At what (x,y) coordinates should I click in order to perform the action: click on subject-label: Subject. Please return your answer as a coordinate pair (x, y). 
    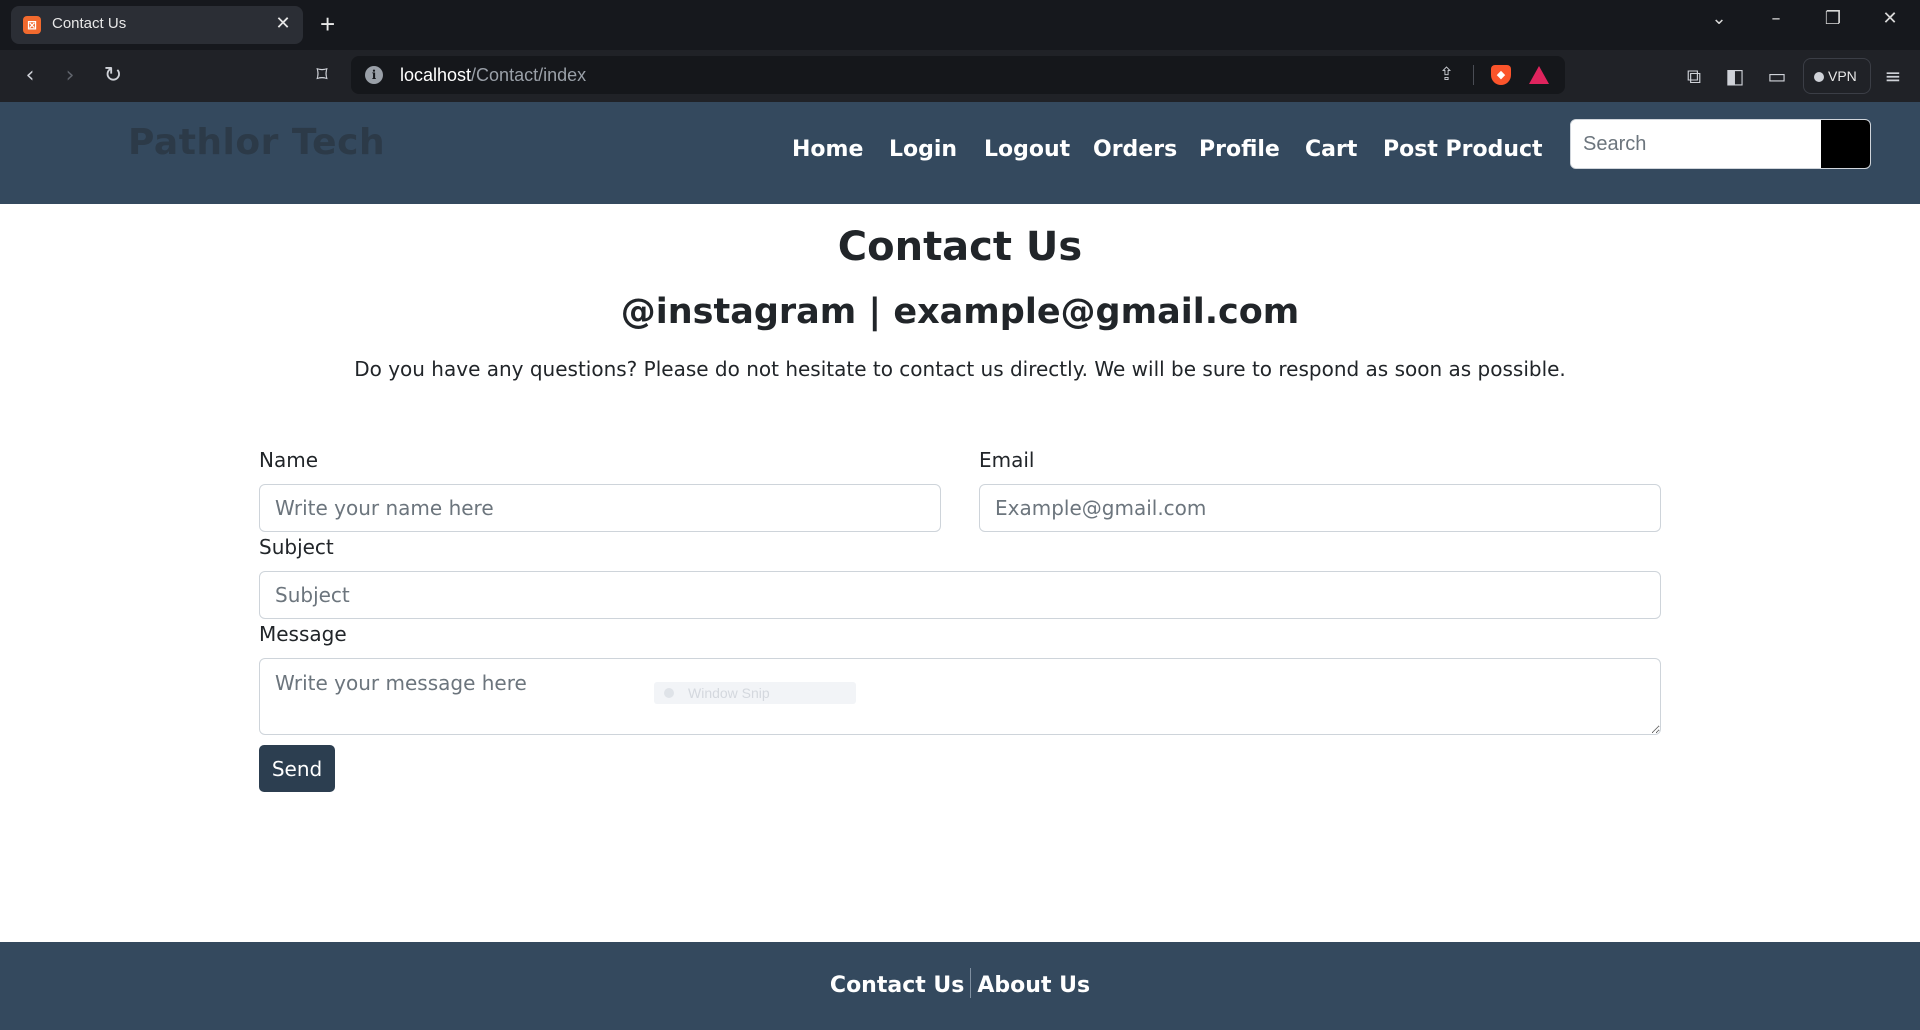
    Looking at the image, I should click on (296, 547).